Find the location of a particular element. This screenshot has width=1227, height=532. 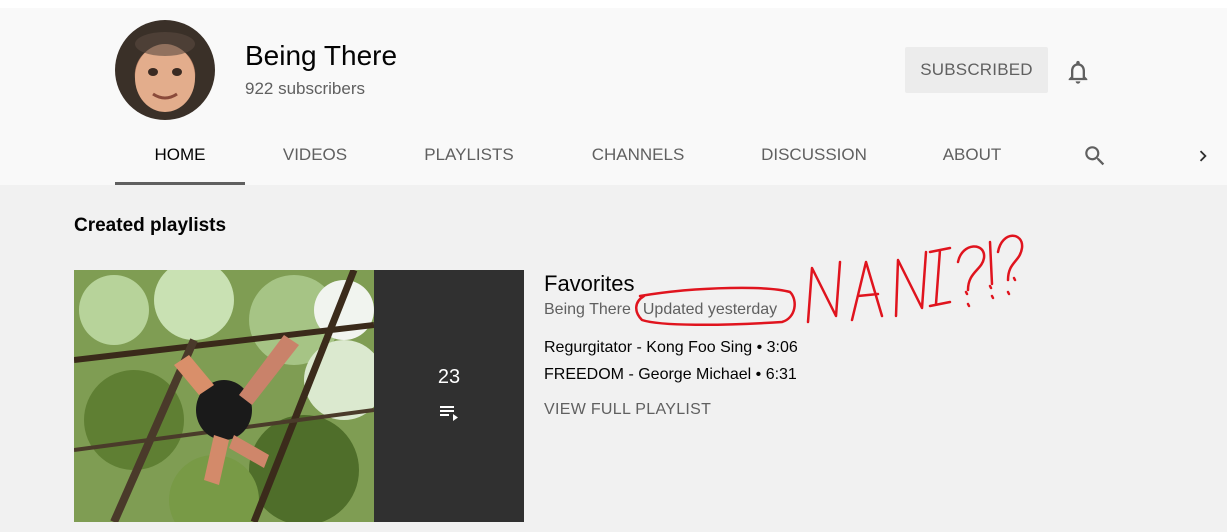

tab-discussion: DISCUSSION is located at coordinates (814, 157).